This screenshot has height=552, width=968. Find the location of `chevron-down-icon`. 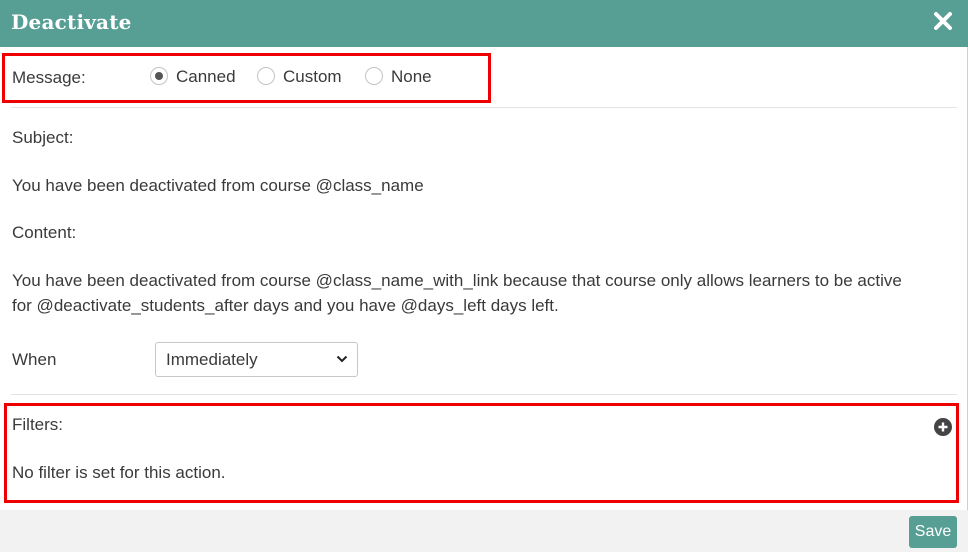

chevron-down-icon is located at coordinates (342, 359).